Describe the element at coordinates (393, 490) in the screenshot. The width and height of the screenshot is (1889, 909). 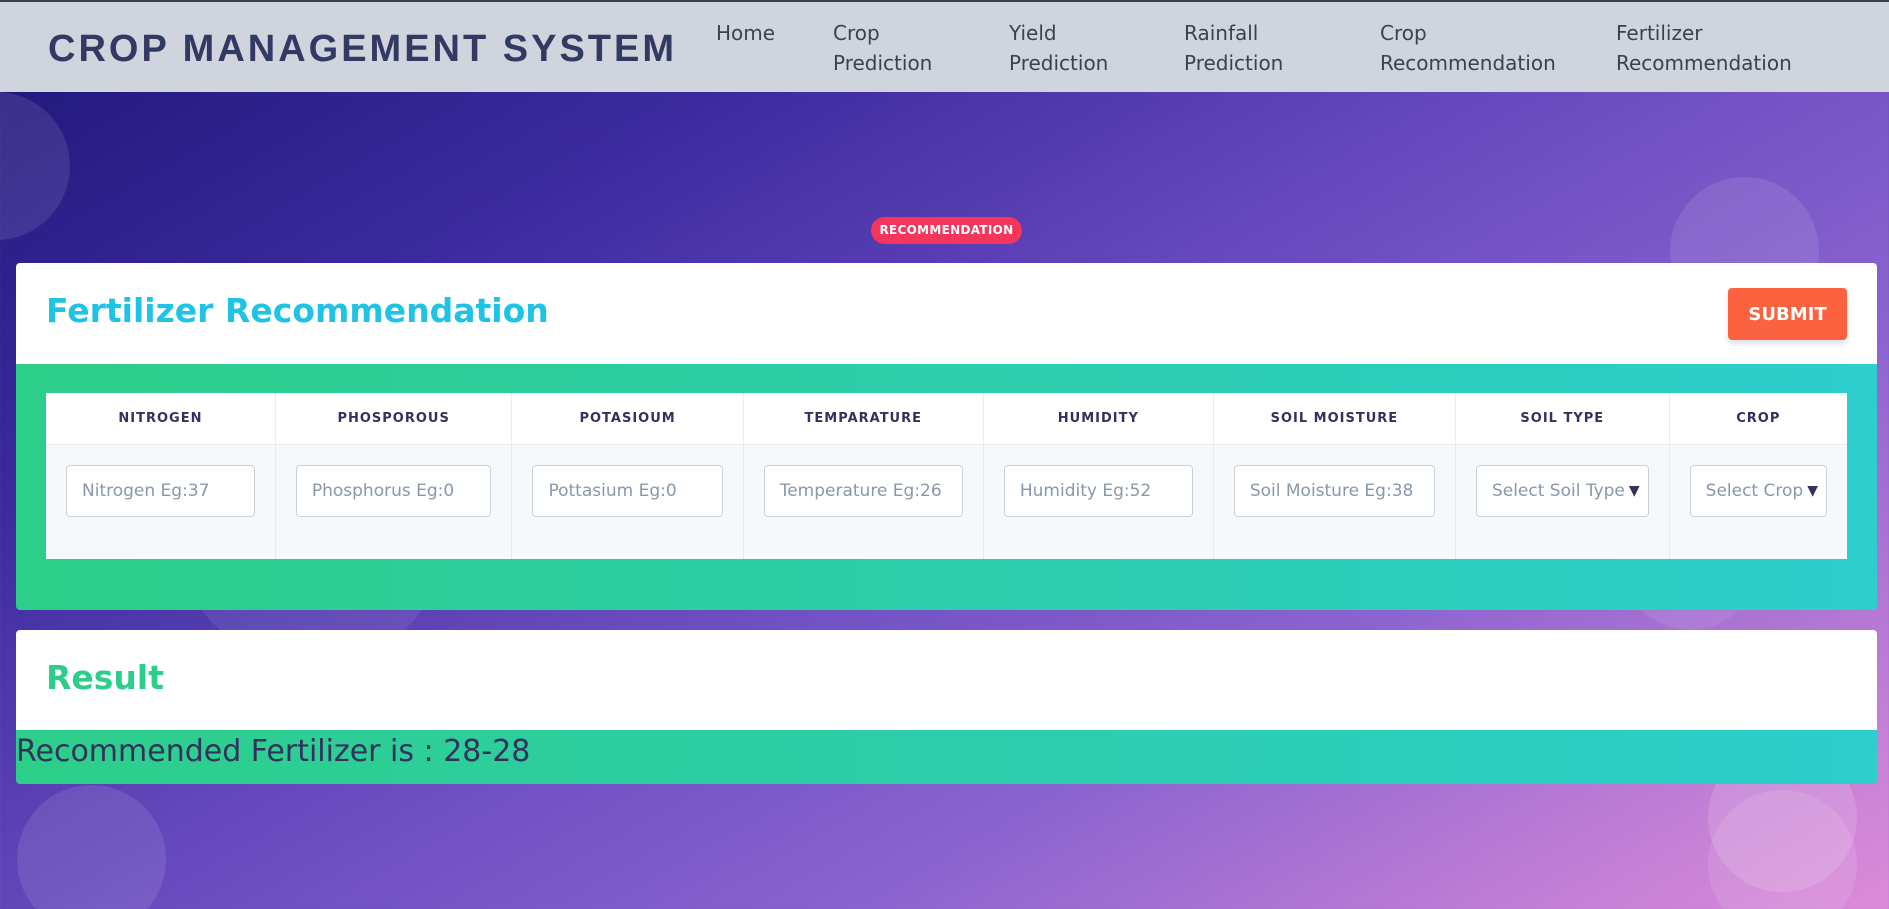
I see `phosphorus-input: Phosphorus Eg:0` at that location.